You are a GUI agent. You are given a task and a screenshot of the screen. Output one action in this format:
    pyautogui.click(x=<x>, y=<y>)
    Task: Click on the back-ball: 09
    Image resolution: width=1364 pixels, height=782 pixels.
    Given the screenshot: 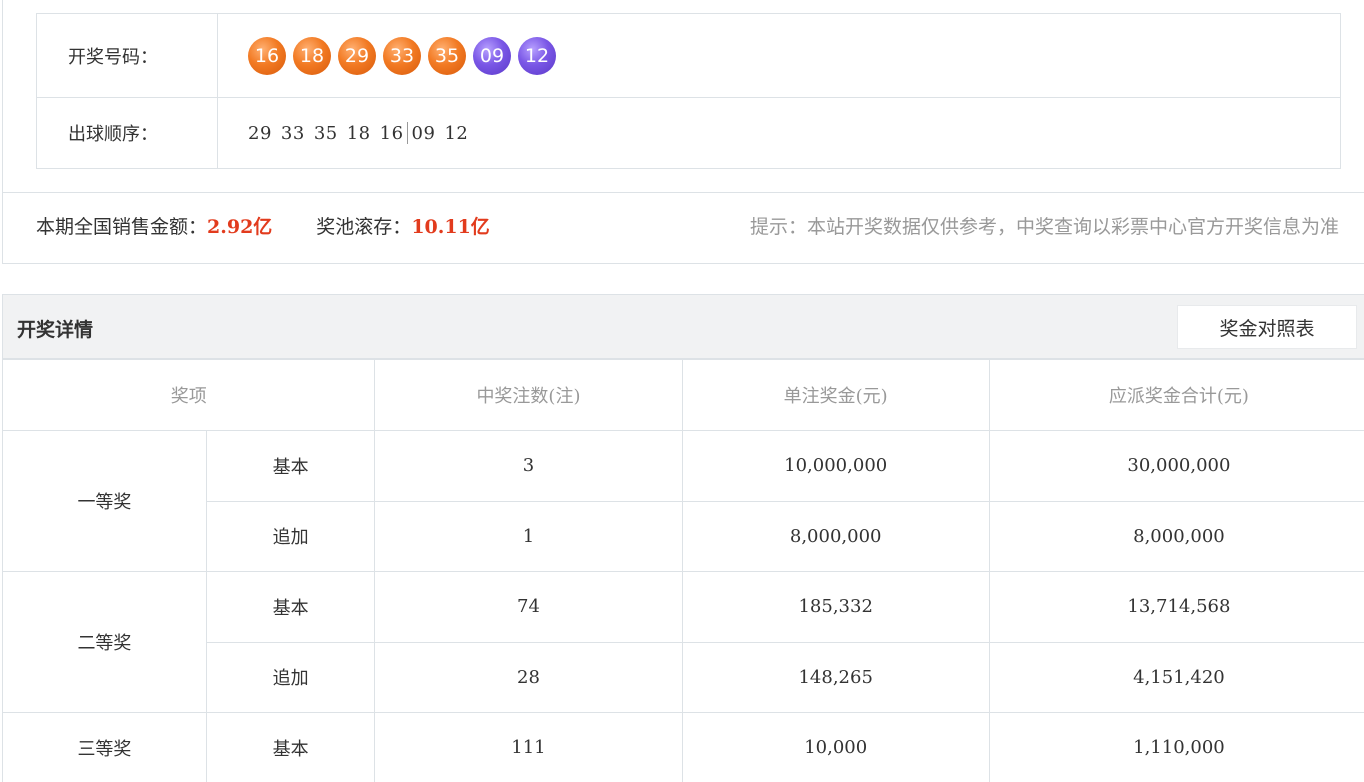 What is the action you would take?
    pyautogui.click(x=492, y=55)
    